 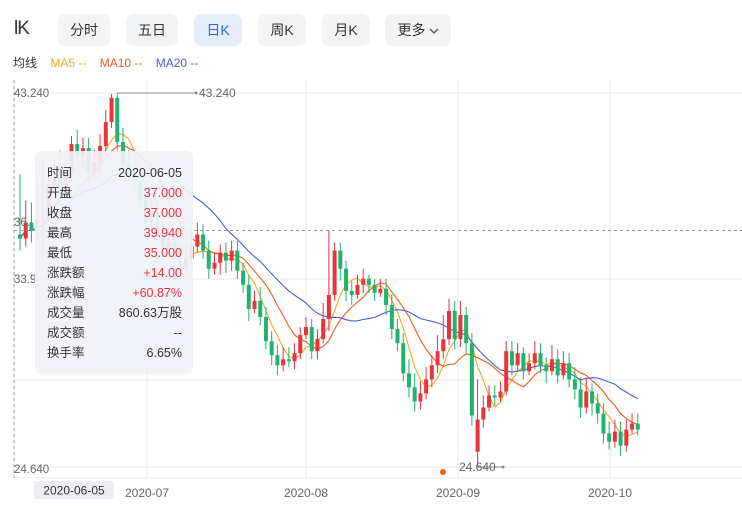 What do you see at coordinates (114, 293) in the screenshot?
I see `tooltip-row-change-pct: 涨跌幅 +60.87%` at bounding box center [114, 293].